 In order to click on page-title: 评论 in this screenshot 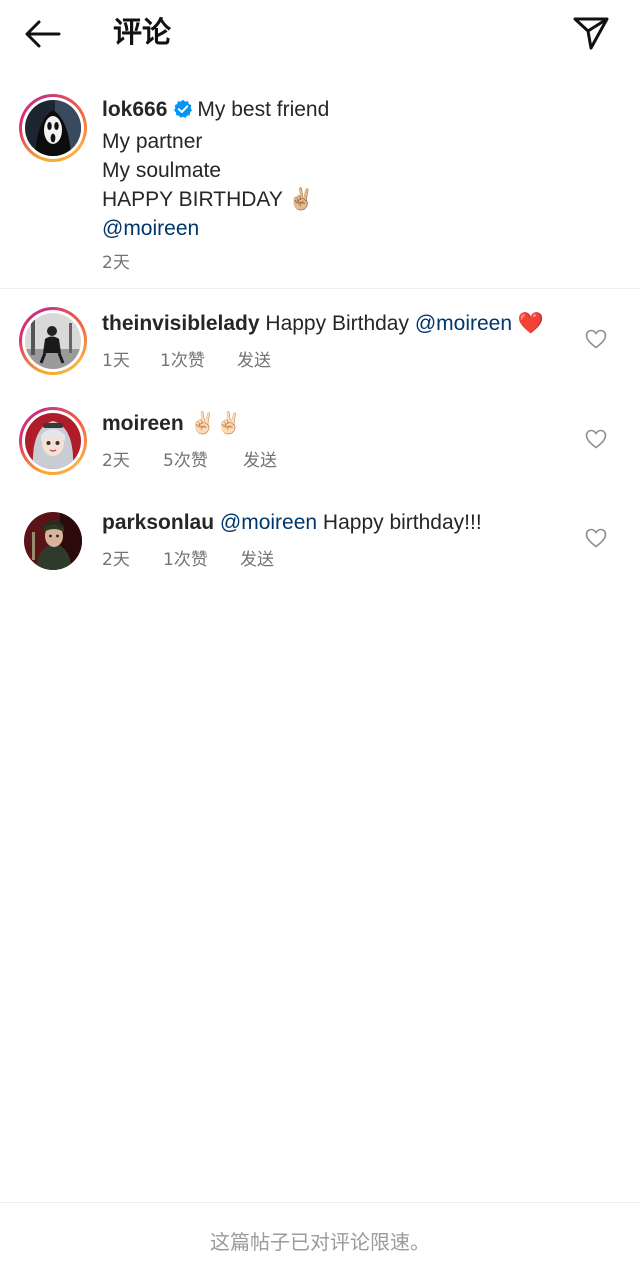, I will do `click(142, 32)`.